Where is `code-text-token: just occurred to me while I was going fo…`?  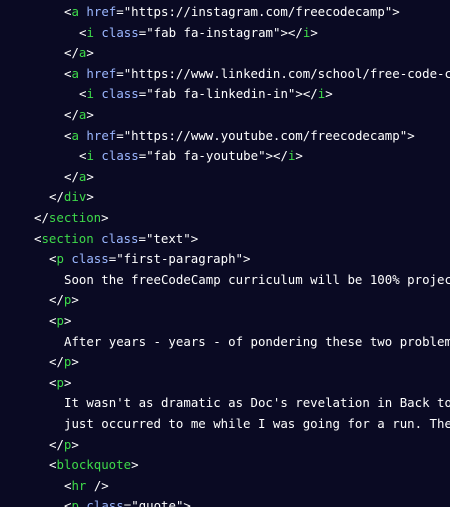
code-text-token: just occurred to me while I was going fo… is located at coordinates (257, 423).